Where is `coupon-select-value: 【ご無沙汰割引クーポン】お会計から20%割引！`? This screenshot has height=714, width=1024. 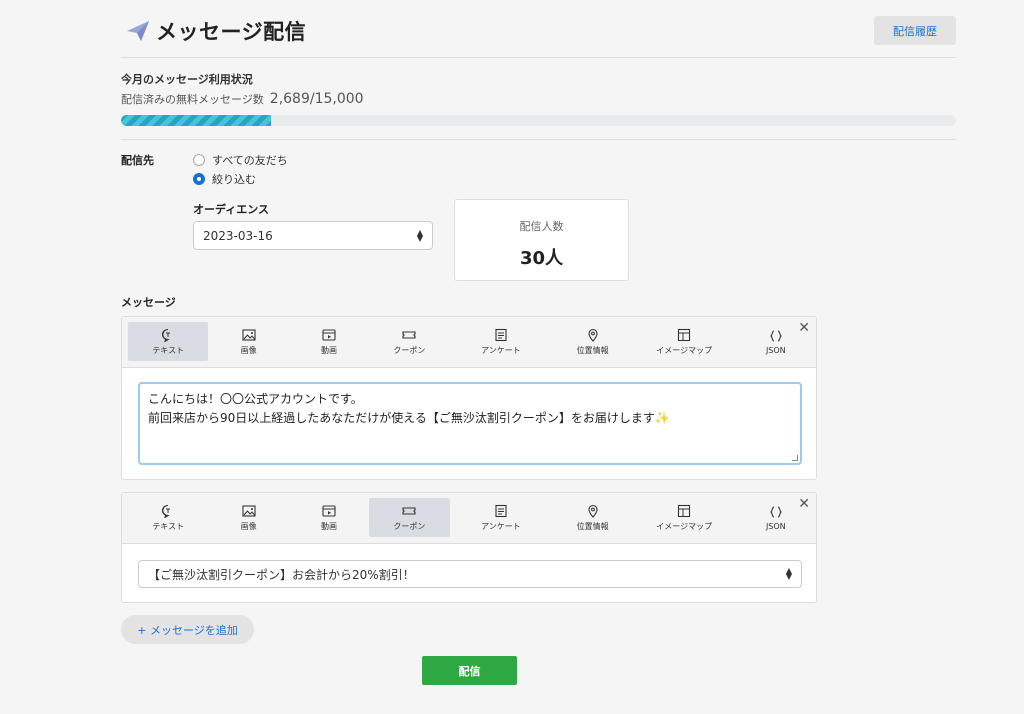
coupon-select-value: 【ご無沙汰割引クーポン】お会計から20%割引！ is located at coordinates (281, 574).